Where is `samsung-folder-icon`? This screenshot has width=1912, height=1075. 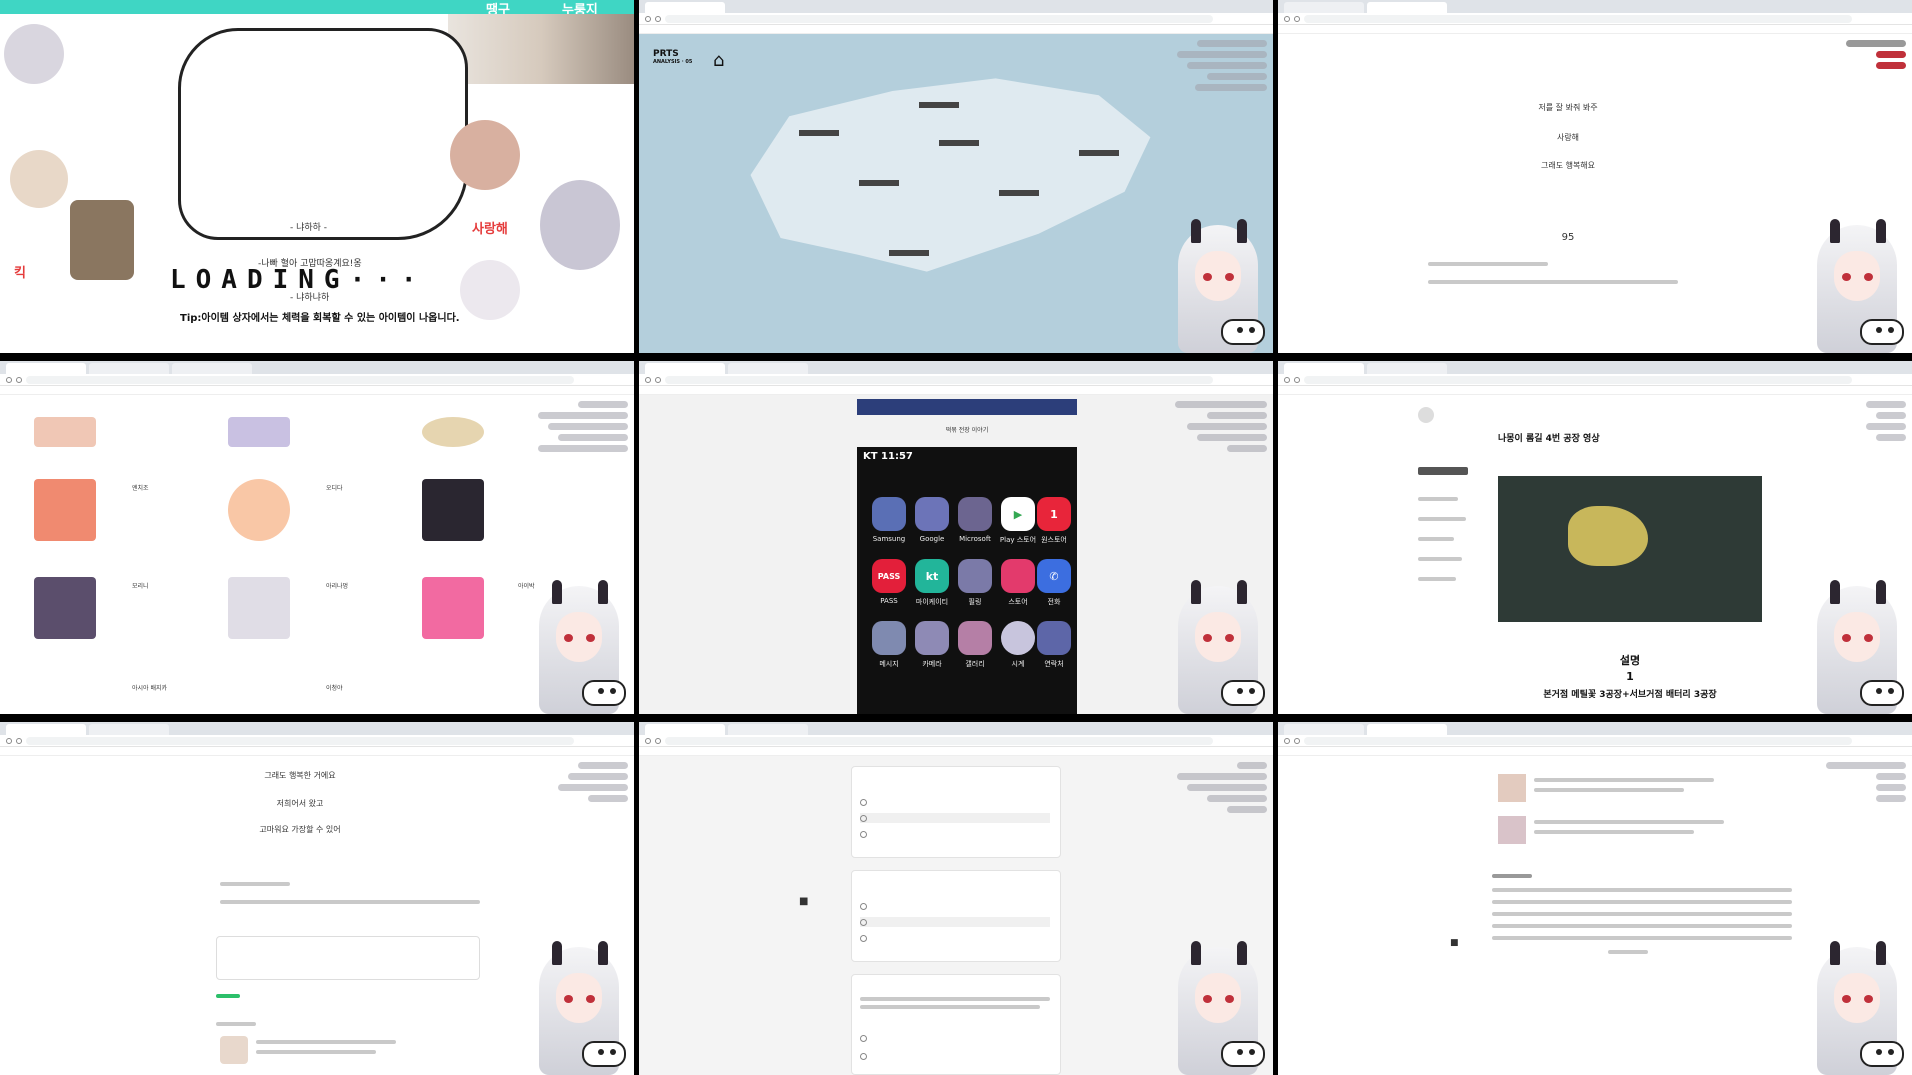 samsung-folder-icon is located at coordinates (889, 514).